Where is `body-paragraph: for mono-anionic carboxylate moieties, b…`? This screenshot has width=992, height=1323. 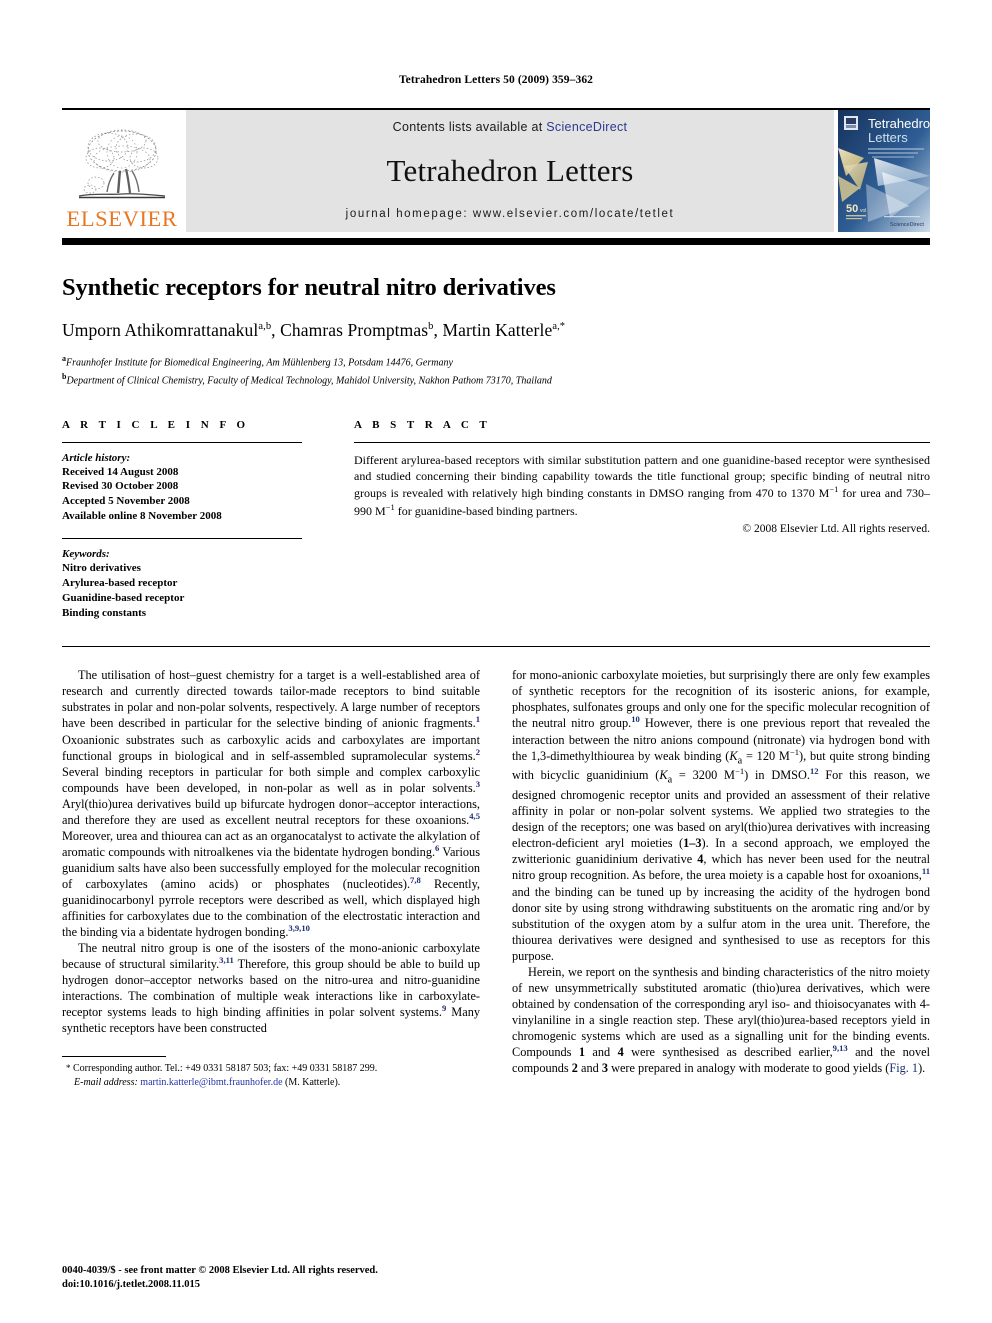
body-paragraph: for mono-anionic carboxylate moieties, b… is located at coordinates (721, 815).